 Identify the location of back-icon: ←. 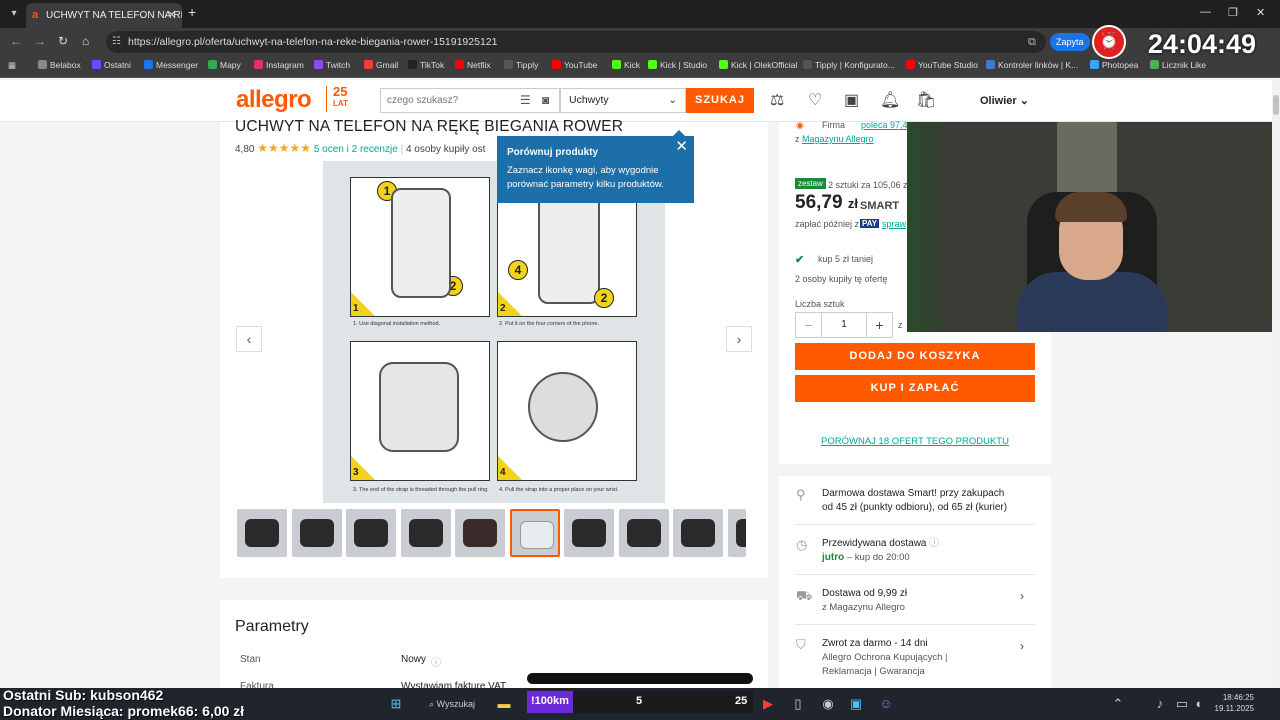
(16, 41).